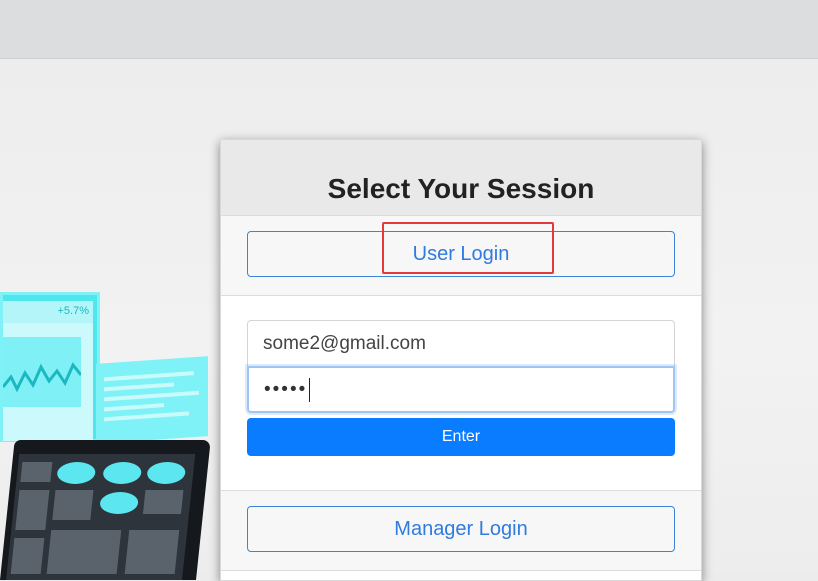  Describe the element at coordinates (461, 343) in the screenshot. I see `email-field: some2@gmail.com` at that location.